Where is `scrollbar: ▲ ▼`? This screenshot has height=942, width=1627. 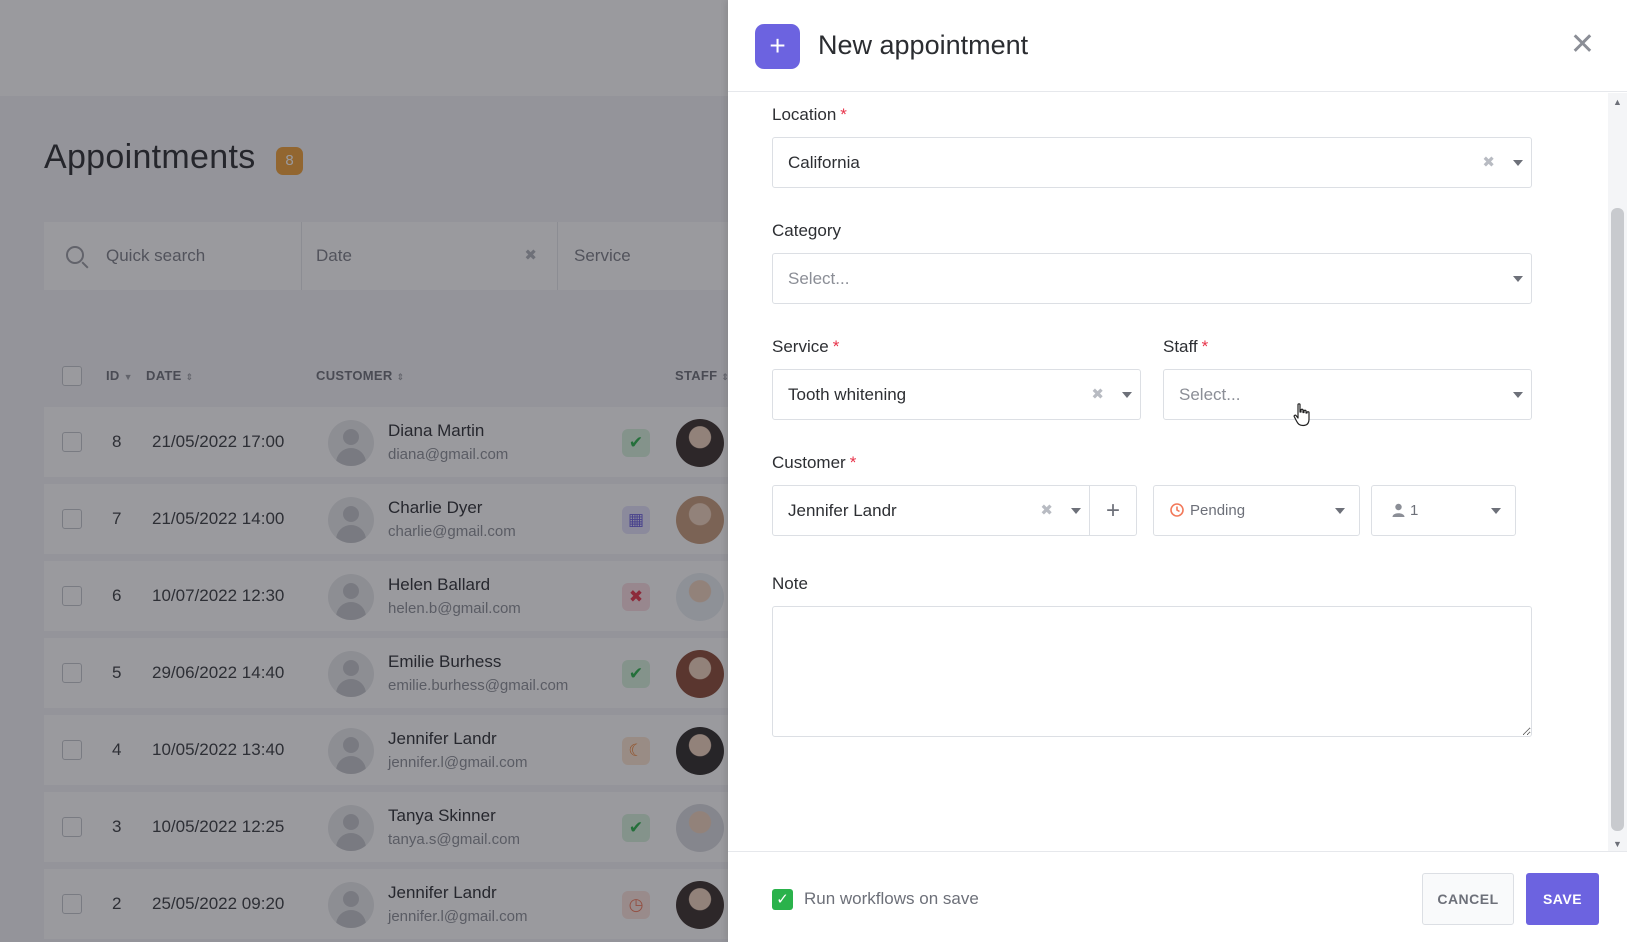 scrollbar: ▲ ▼ is located at coordinates (1617, 472).